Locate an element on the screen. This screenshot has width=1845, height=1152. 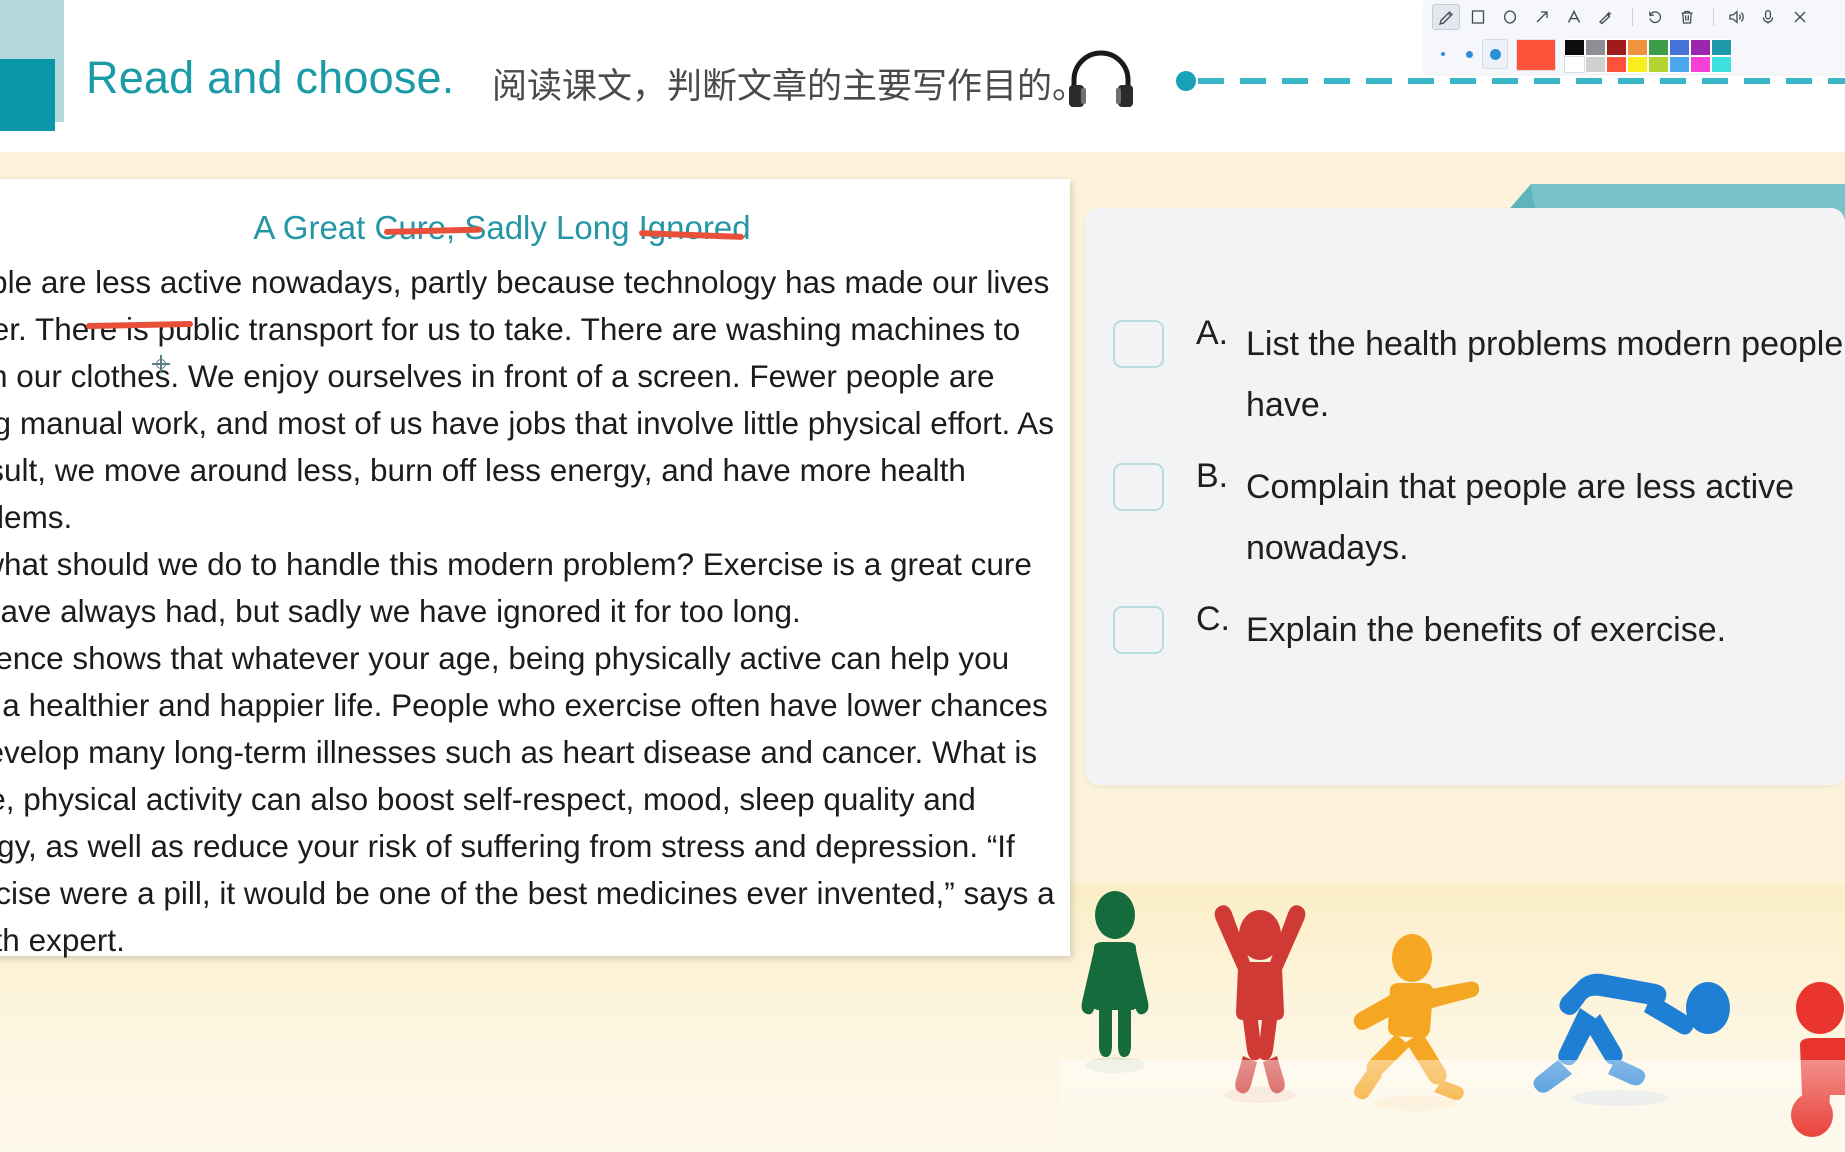
trash-button is located at coordinates (1687, 17).